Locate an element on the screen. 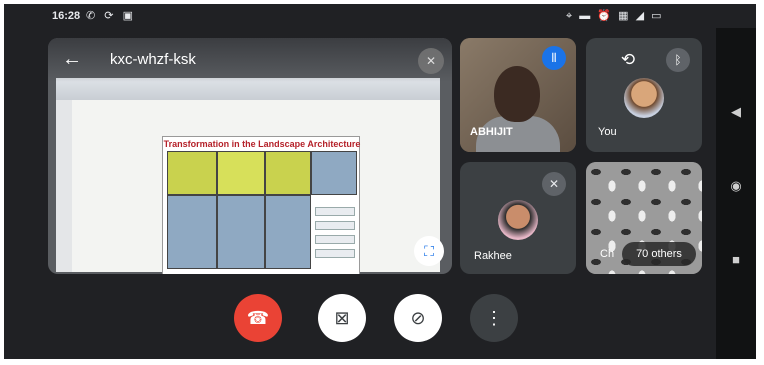 The width and height of the screenshot is (764, 365). nav-home-icon: ◉ is located at coordinates (736, 186).